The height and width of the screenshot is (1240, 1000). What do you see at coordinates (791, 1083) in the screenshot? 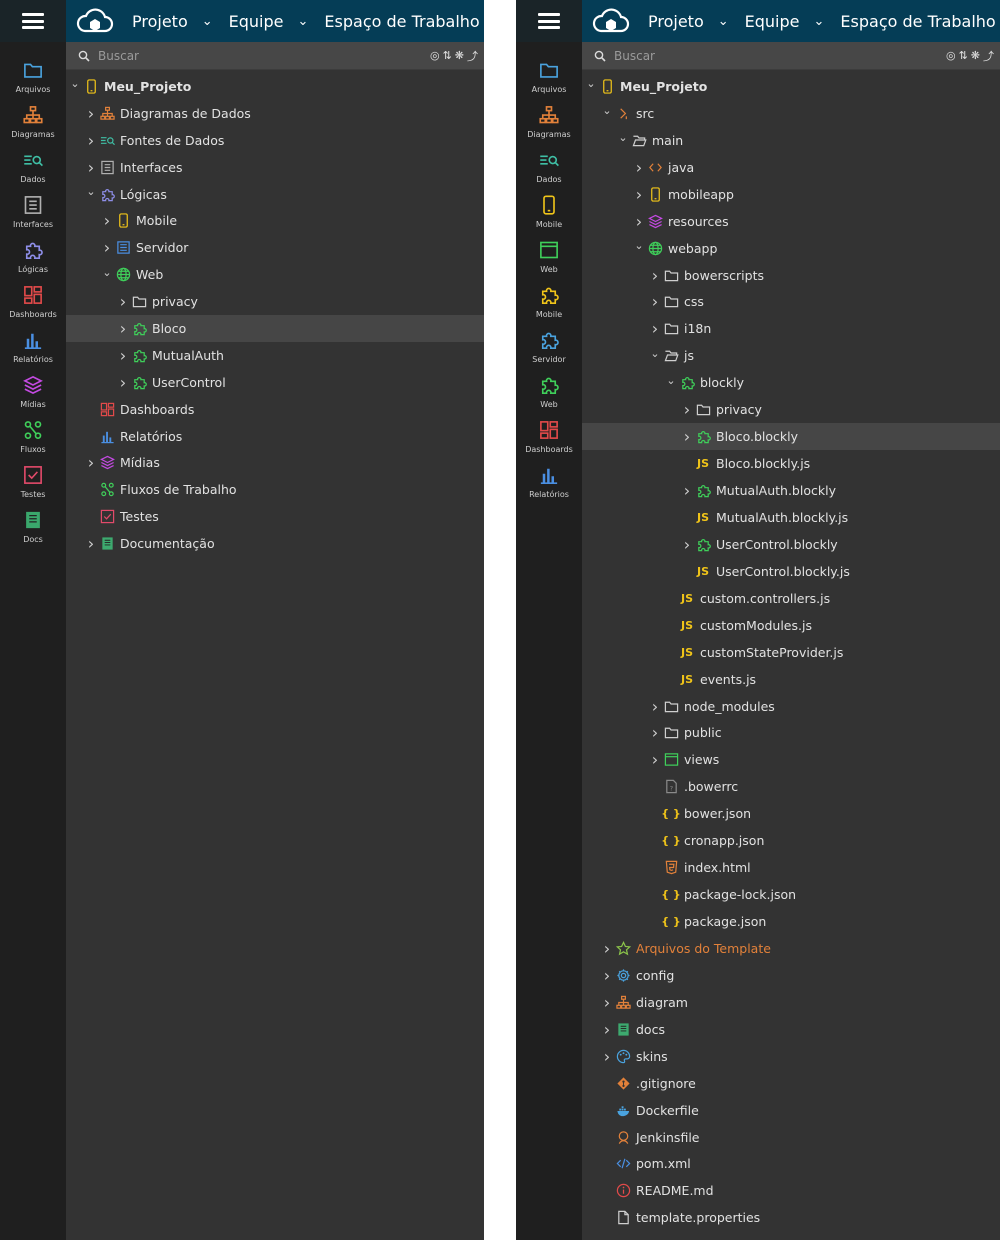
I see `tree-file-item: .gitignore` at bounding box center [791, 1083].